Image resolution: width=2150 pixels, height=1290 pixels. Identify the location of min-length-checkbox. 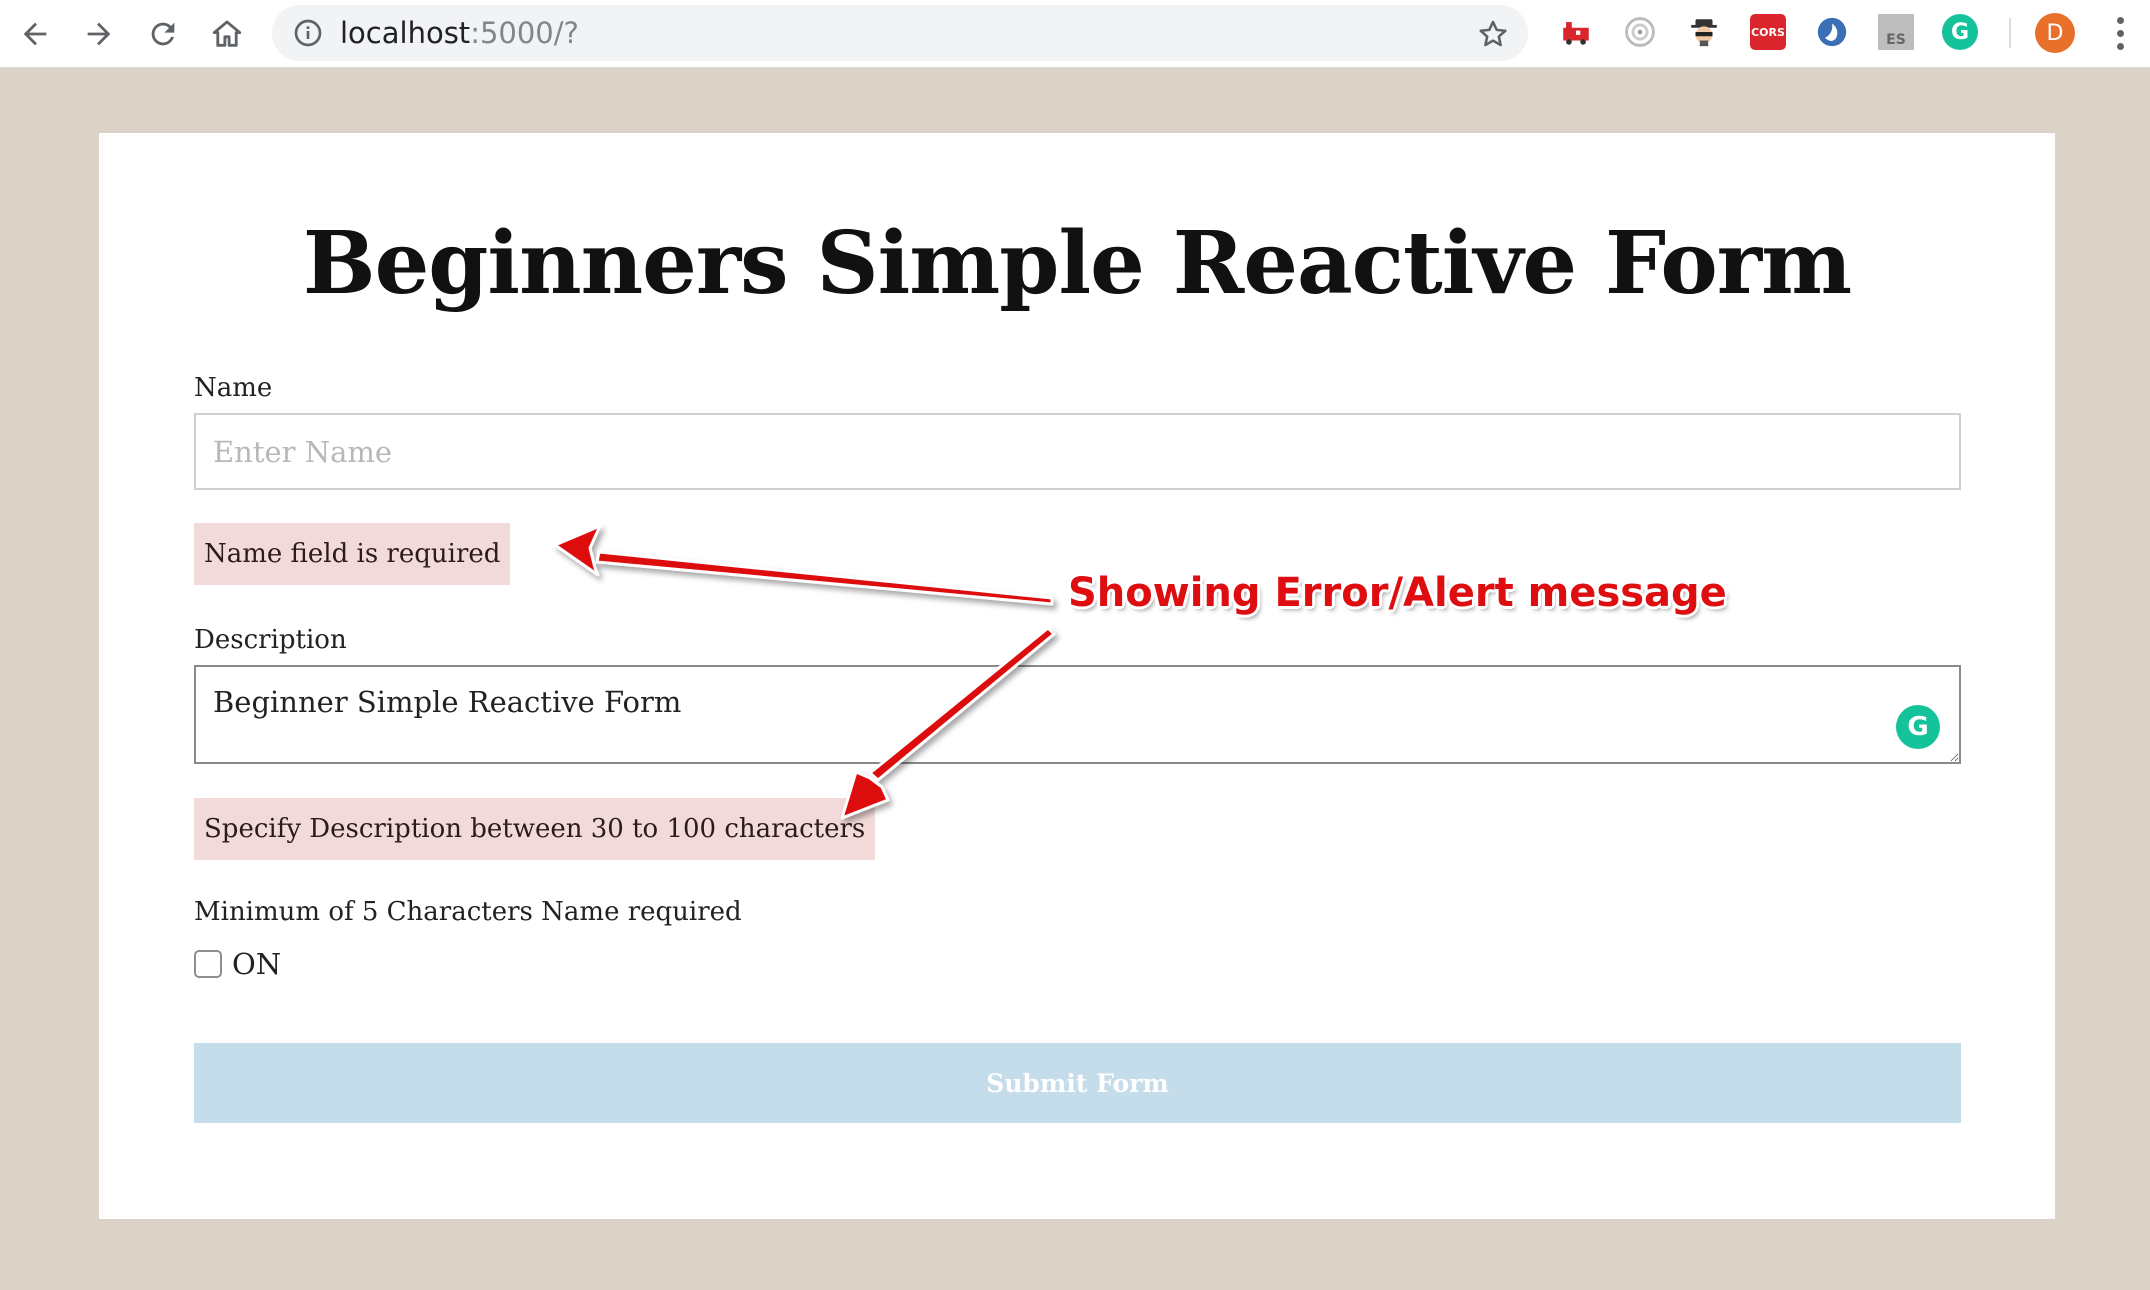
(208, 964).